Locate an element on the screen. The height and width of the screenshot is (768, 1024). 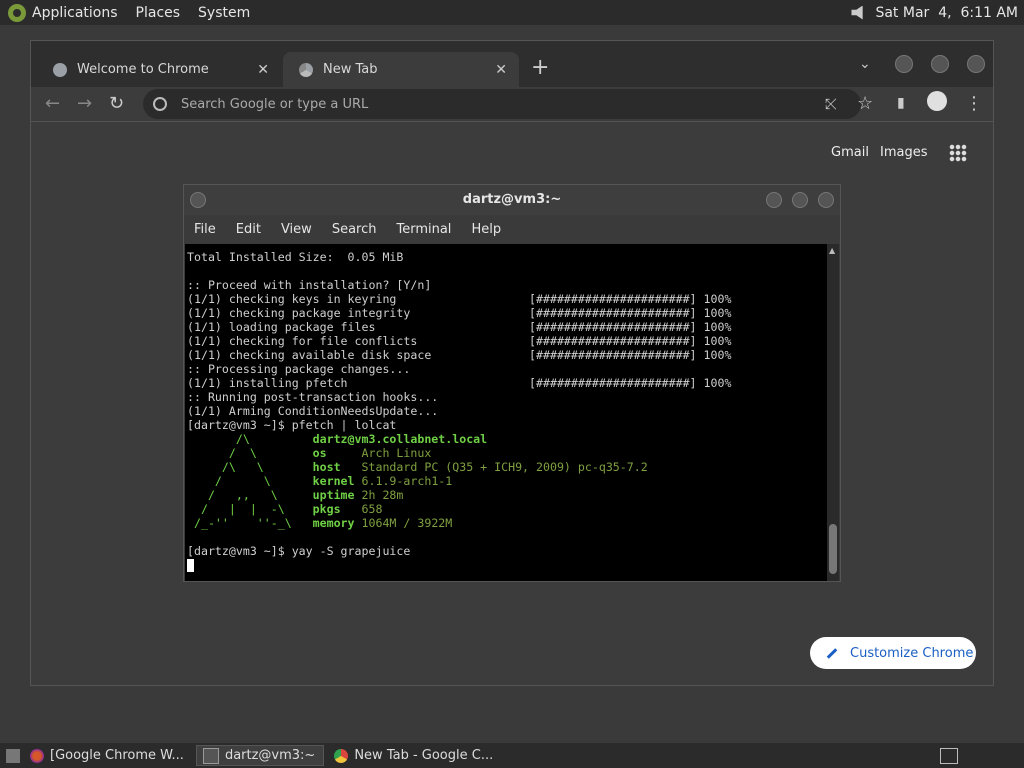
tab-new-tab: New Tab ✕ is located at coordinates (401, 69).